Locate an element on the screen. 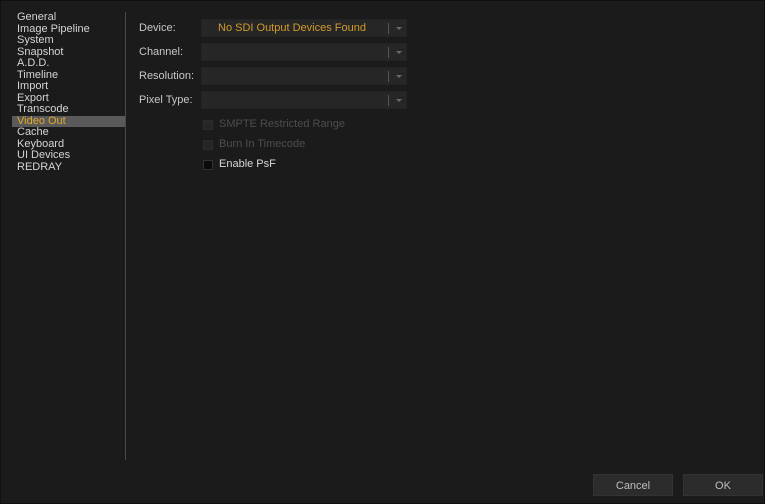  burn-in-timecode-row: Burn In Timecode is located at coordinates (311, 147).